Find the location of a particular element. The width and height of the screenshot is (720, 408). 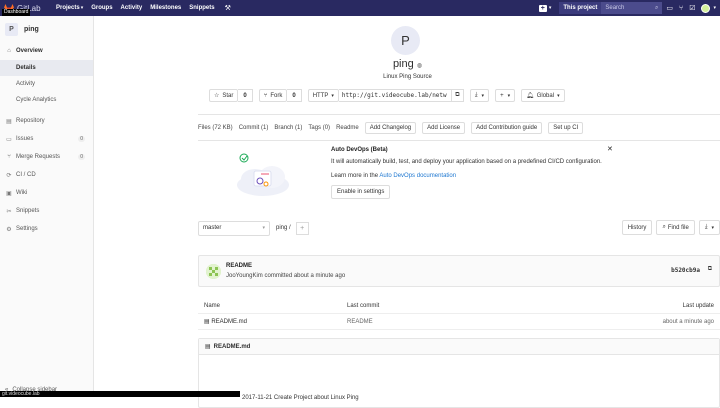

sidebar-item-issues: ▭ Issues 0 is located at coordinates (46, 139).